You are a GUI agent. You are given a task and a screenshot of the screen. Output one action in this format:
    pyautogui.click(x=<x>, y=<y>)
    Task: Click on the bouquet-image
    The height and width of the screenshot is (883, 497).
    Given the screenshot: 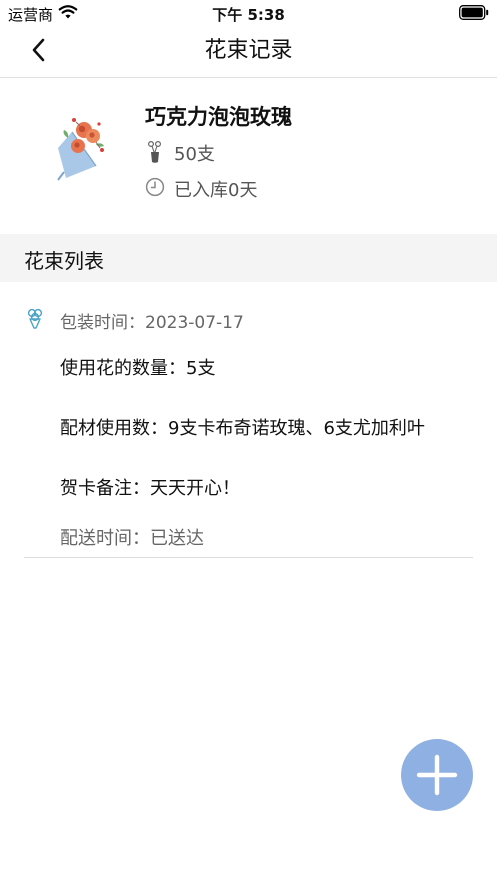 What is the action you would take?
    pyautogui.click(x=80, y=149)
    